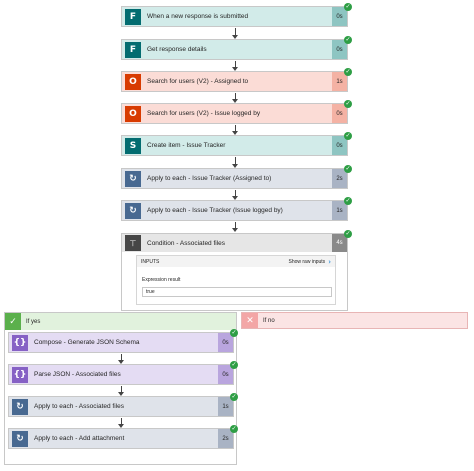 The width and height of the screenshot is (474, 471). What do you see at coordinates (307, 262) in the screenshot?
I see `show-raw-inputs-link: Show raw inputs` at bounding box center [307, 262].